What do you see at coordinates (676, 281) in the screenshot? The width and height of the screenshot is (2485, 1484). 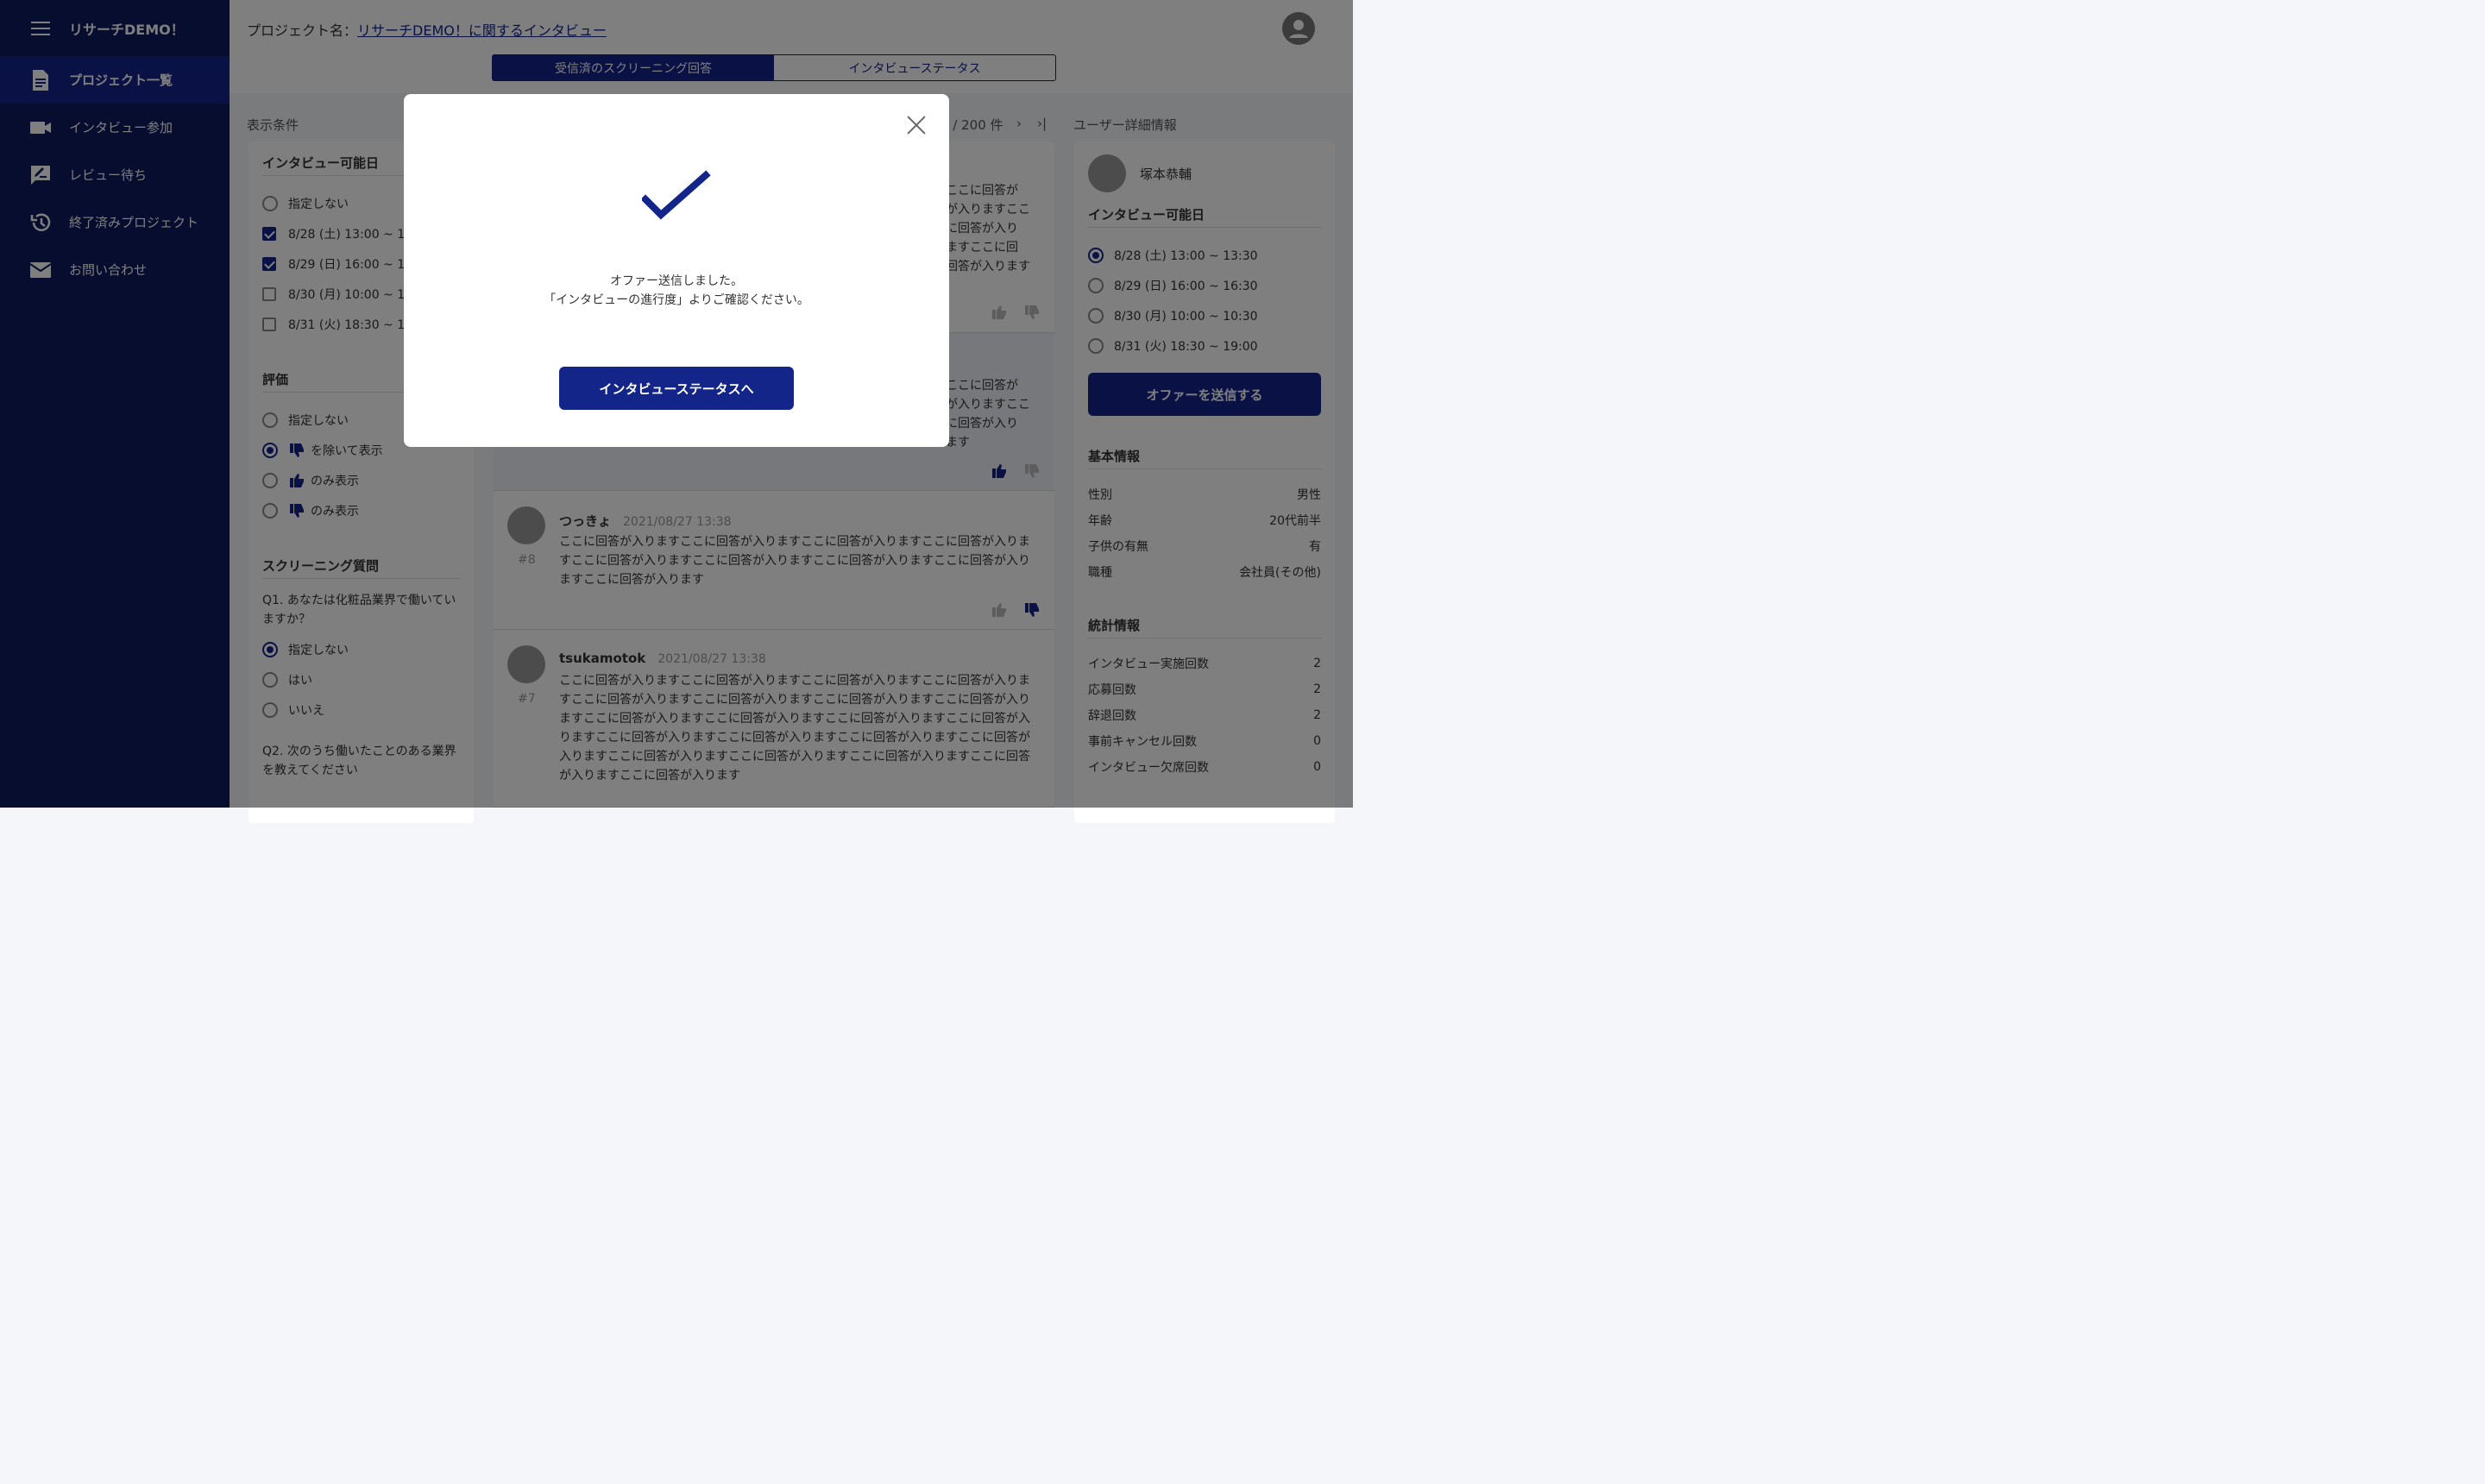 I see `dialog-message-line: オファー送信しました。` at bounding box center [676, 281].